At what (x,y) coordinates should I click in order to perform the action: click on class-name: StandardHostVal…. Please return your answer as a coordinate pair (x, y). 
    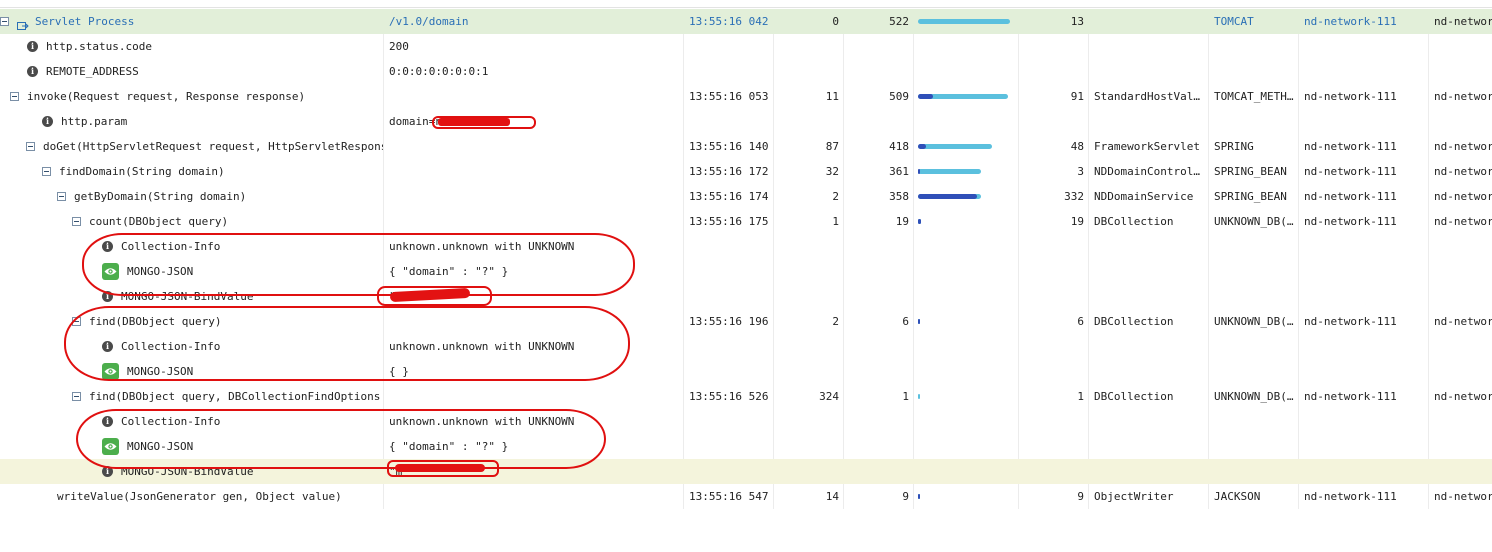
    Looking at the image, I should click on (1147, 96).